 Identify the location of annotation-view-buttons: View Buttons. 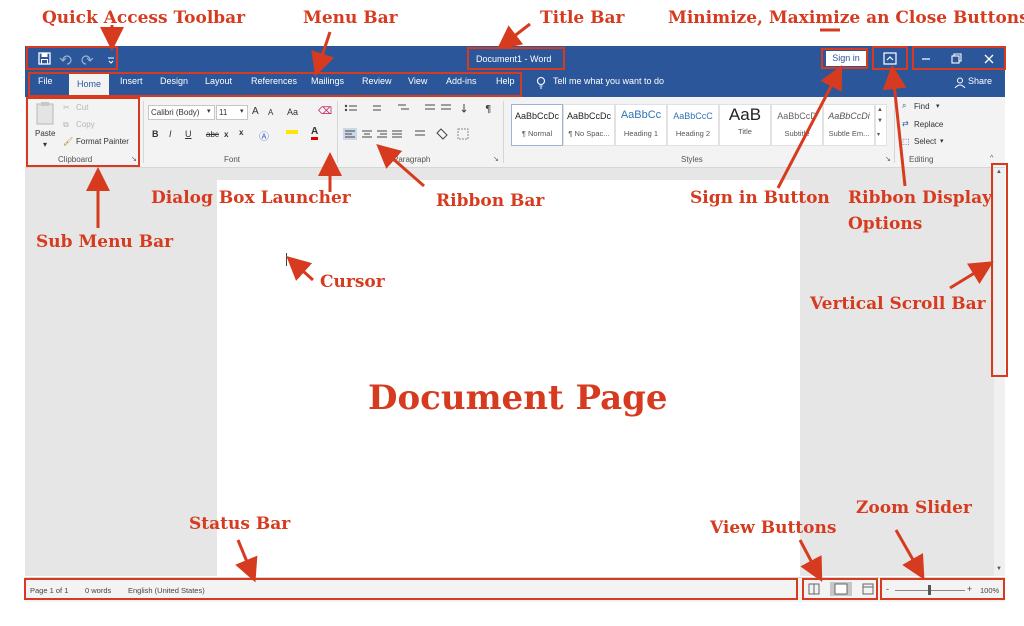
(773, 528).